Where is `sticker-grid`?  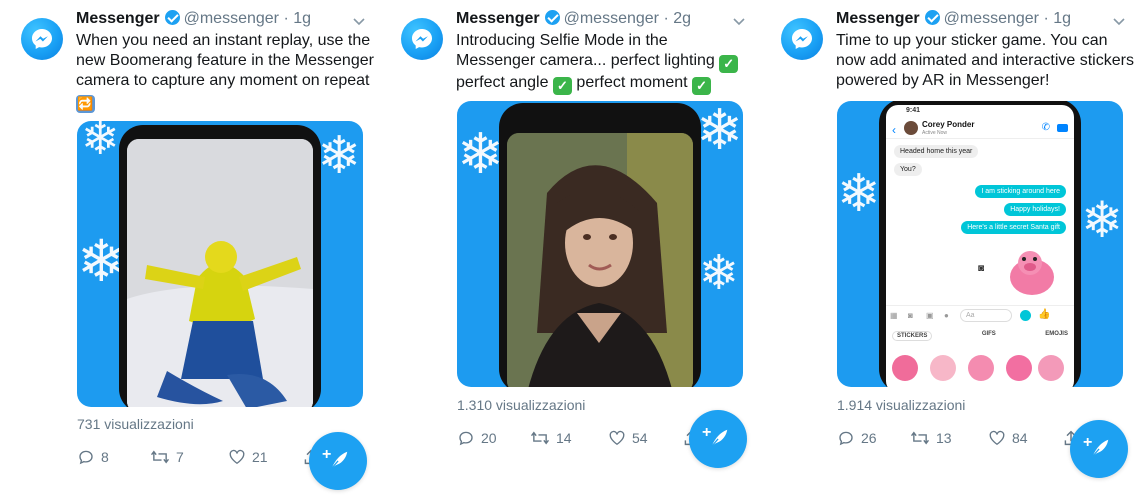 sticker-grid is located at coordinates (980, 368).